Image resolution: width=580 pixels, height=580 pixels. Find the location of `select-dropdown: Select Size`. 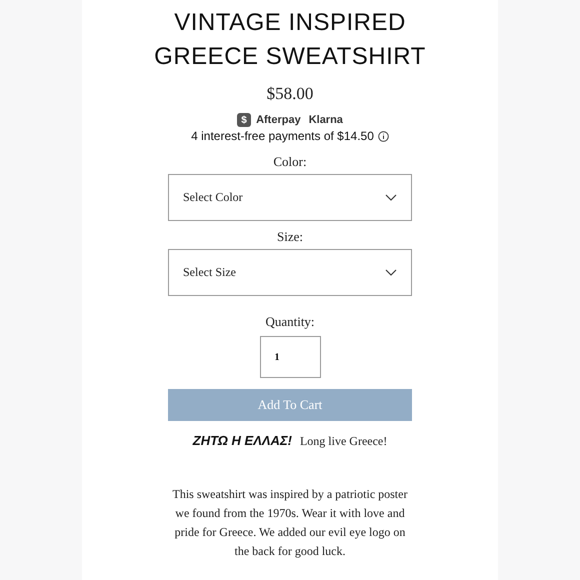

select-dropdown: Select Size is located at coordinates (290, 272).